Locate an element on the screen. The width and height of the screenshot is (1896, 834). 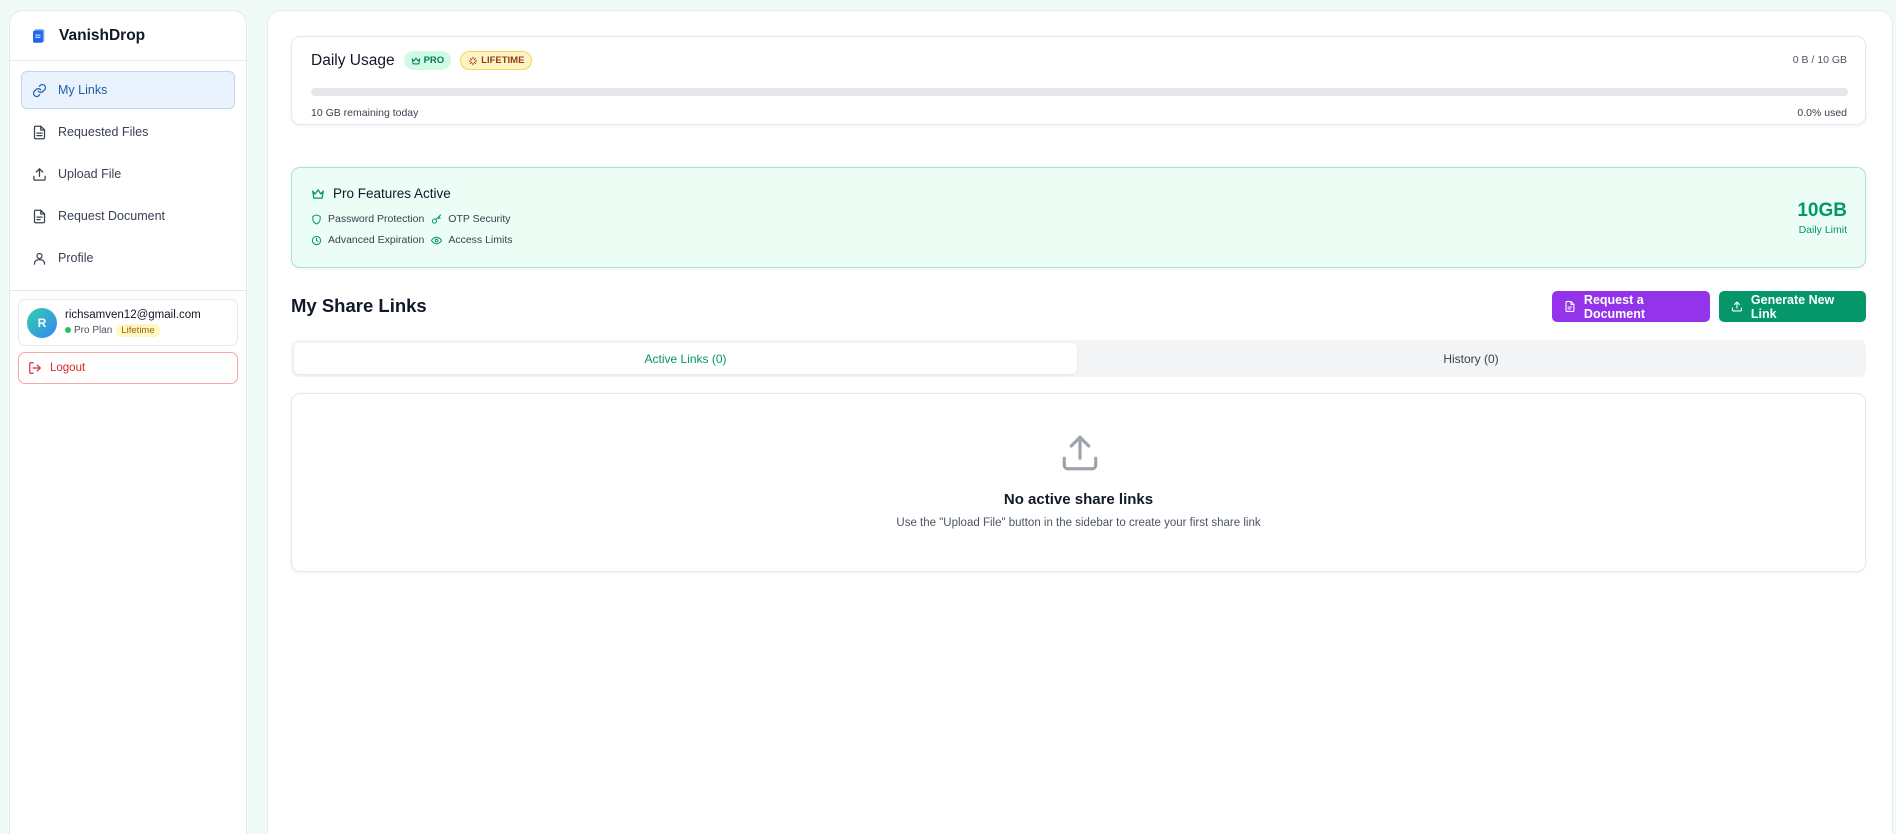
features-row: Password Protection OTP Security is located at coordinates (414, 219).